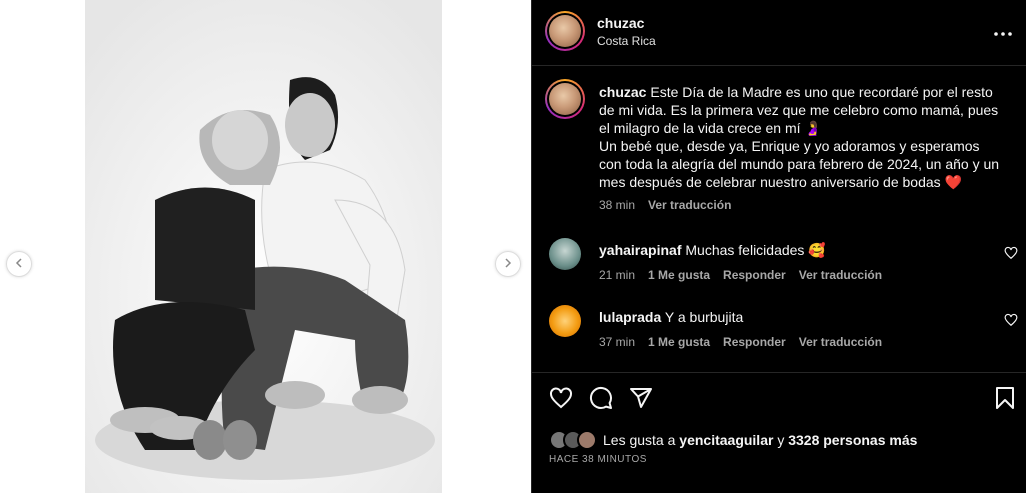 The width and height of the screenshot is (1026, 493). I want to click on caption-translate-link: Ver traducción, so click(689, 205).